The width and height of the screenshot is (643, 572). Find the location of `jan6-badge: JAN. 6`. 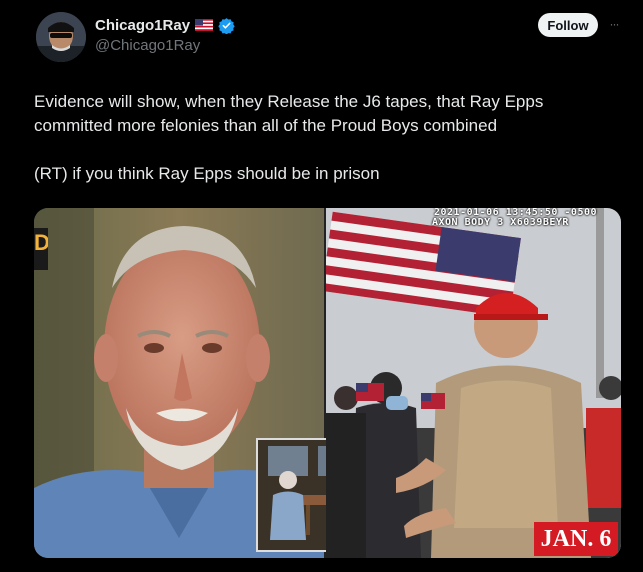

jan6-badge: JAN. 6 is located at coordinates (576, 539).